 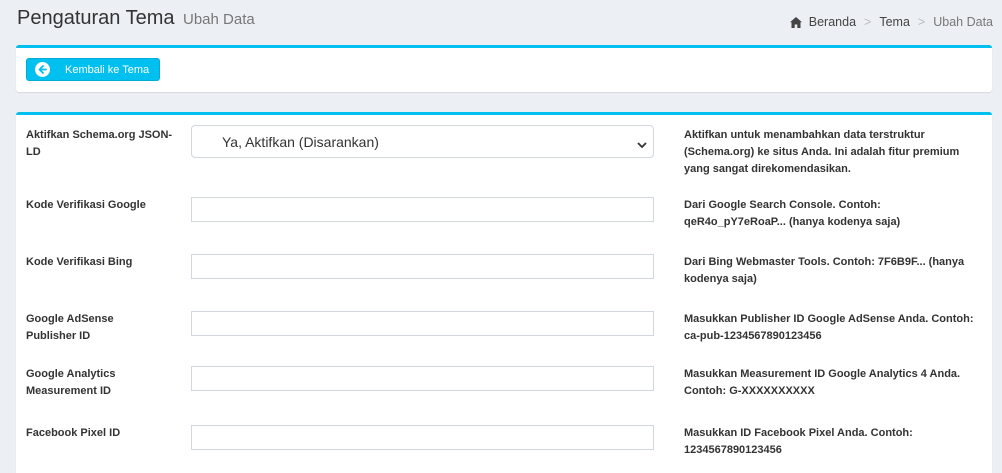 I want to click on arrow-left-circle-icon, so click(x=42, y=69).